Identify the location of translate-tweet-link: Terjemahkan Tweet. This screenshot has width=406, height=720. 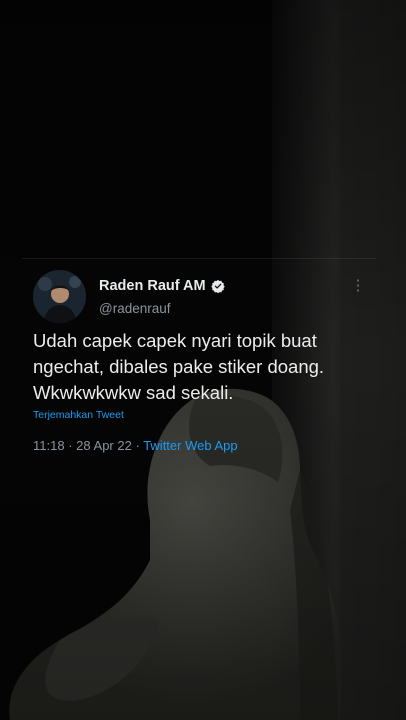
(78, 415).